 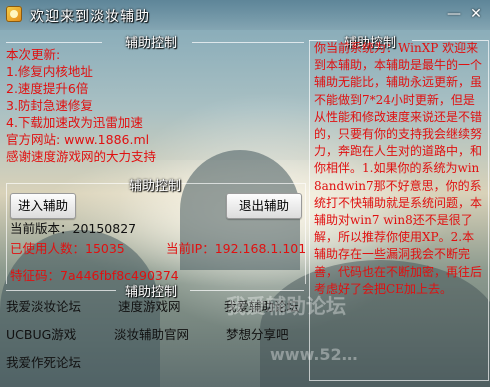 I want to click on minimize-button: —, so click(x=454, y=14).